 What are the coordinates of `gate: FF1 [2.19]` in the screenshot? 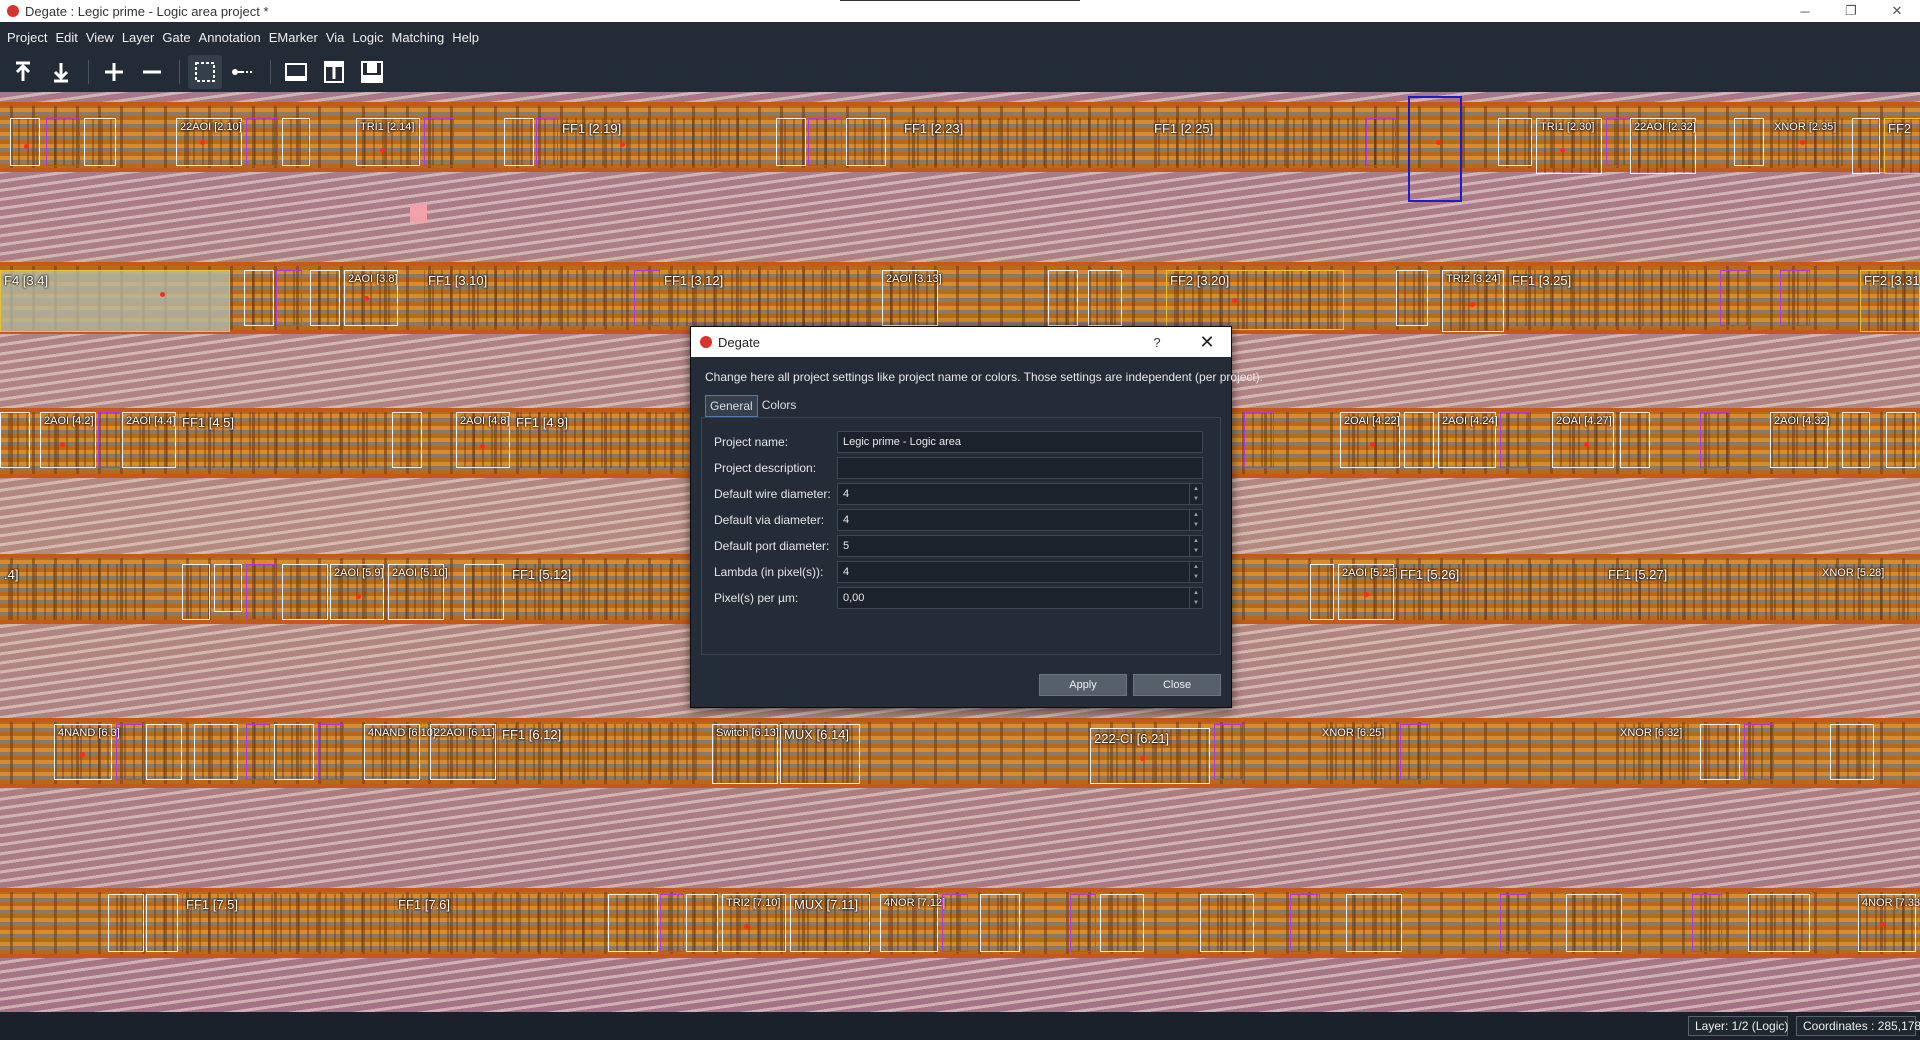 It's located at (656, 142).